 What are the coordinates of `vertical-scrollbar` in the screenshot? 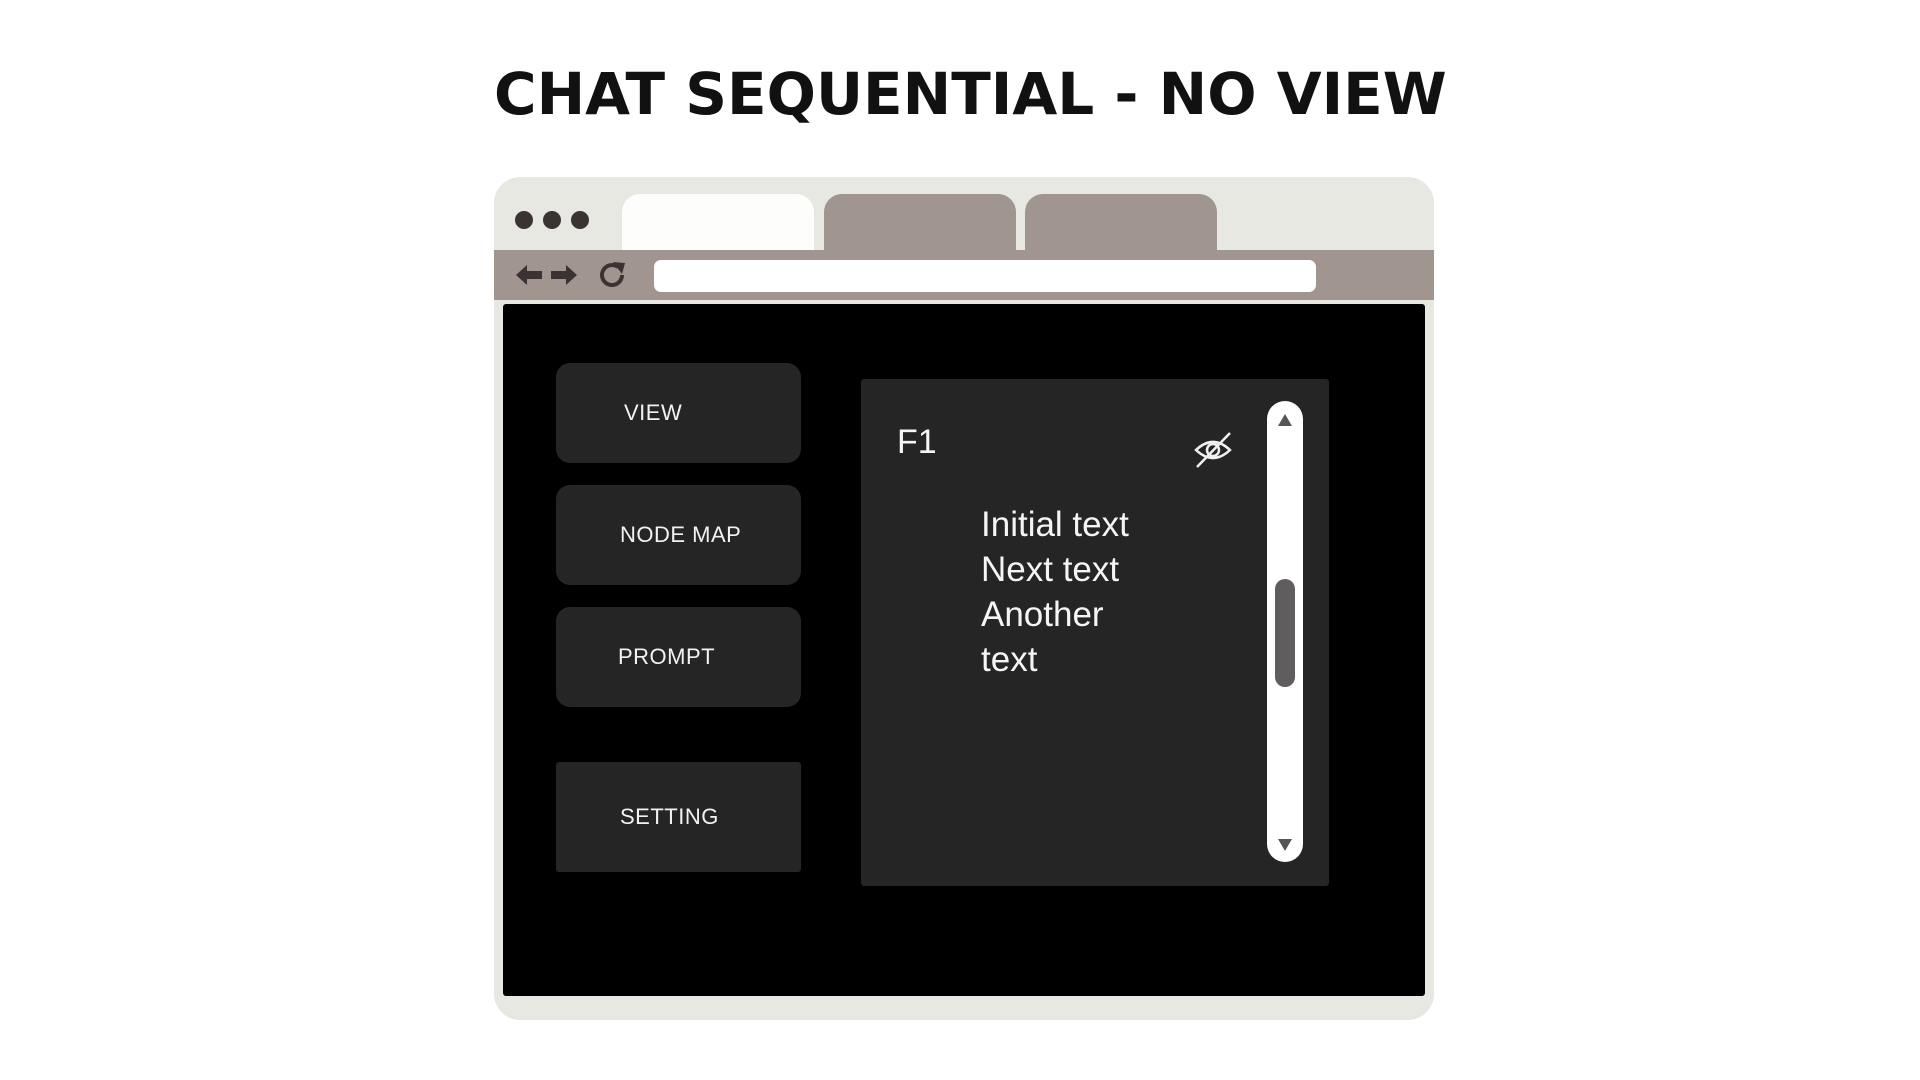 It's located at (1285, 631).